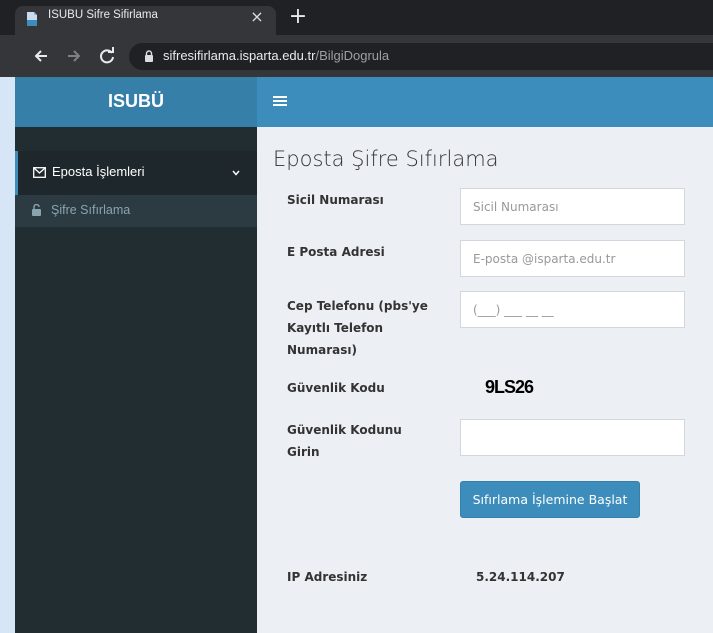 This screenshot has width=713, height=633. I want to click on captcha-image: 9LS26, so click(509, 387).